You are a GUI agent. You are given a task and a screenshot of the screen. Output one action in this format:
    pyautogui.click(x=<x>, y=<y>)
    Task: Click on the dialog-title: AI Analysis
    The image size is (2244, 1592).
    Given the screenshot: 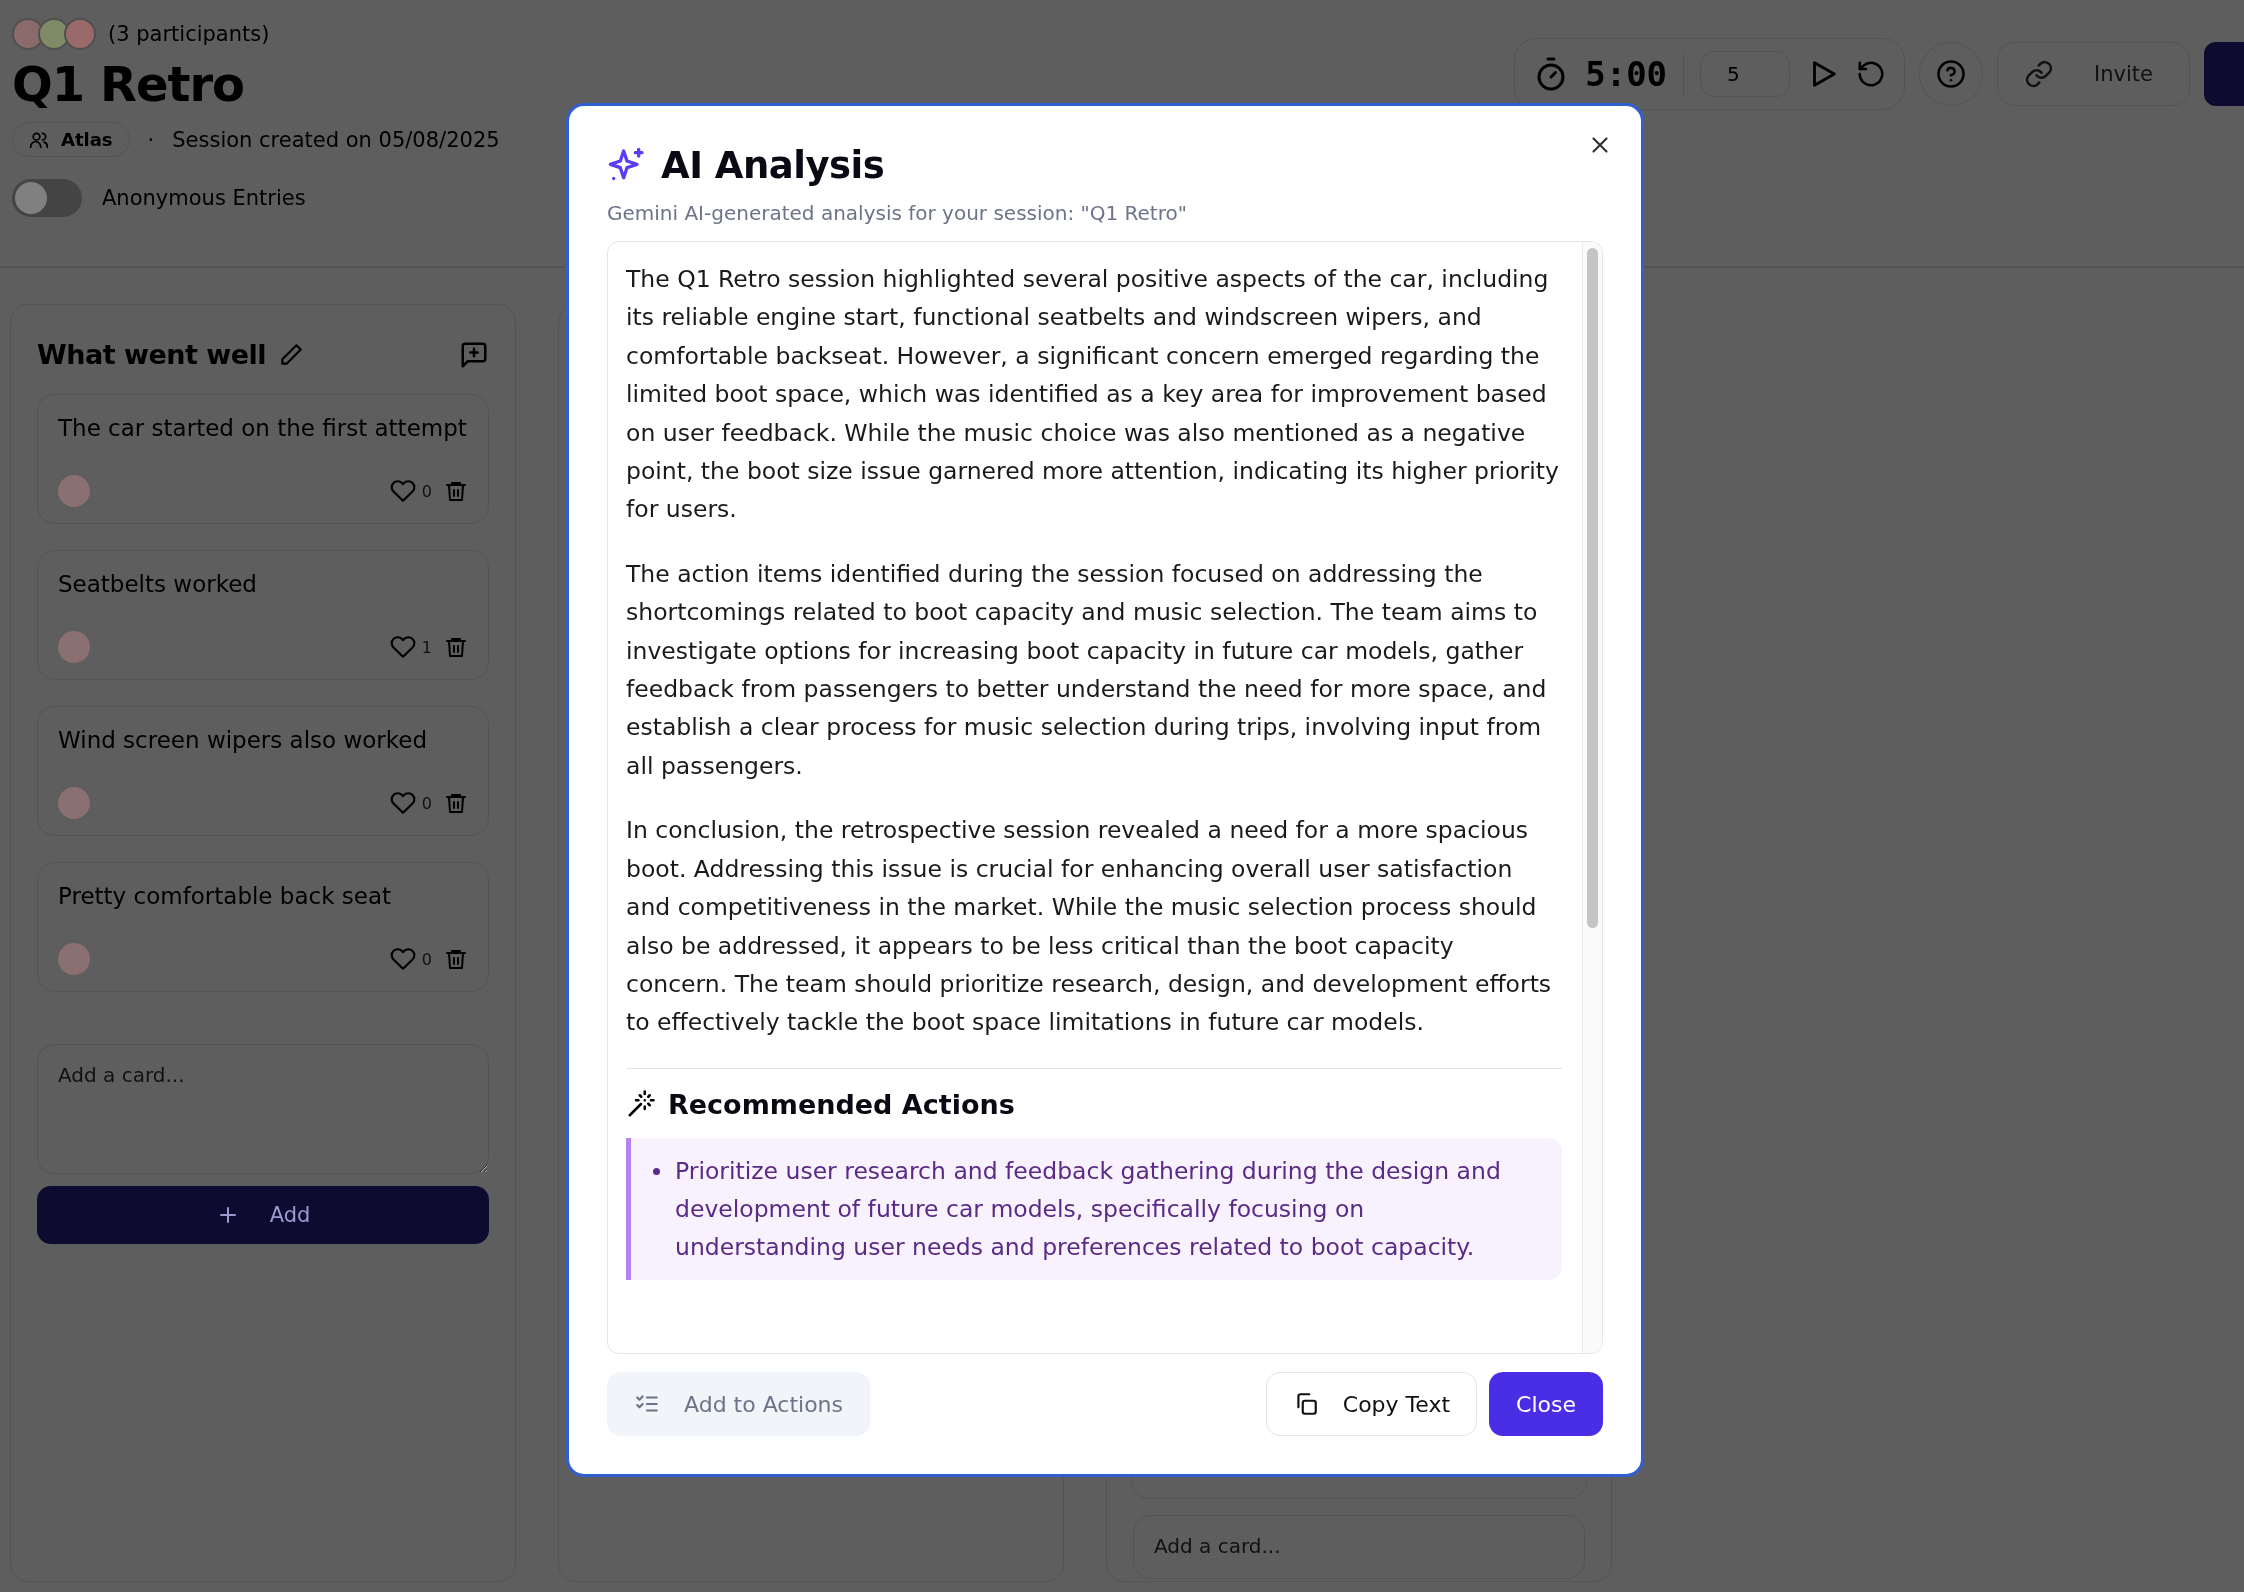 What is the action you would take?
    pyautogui.click(x=773, y=165)
    